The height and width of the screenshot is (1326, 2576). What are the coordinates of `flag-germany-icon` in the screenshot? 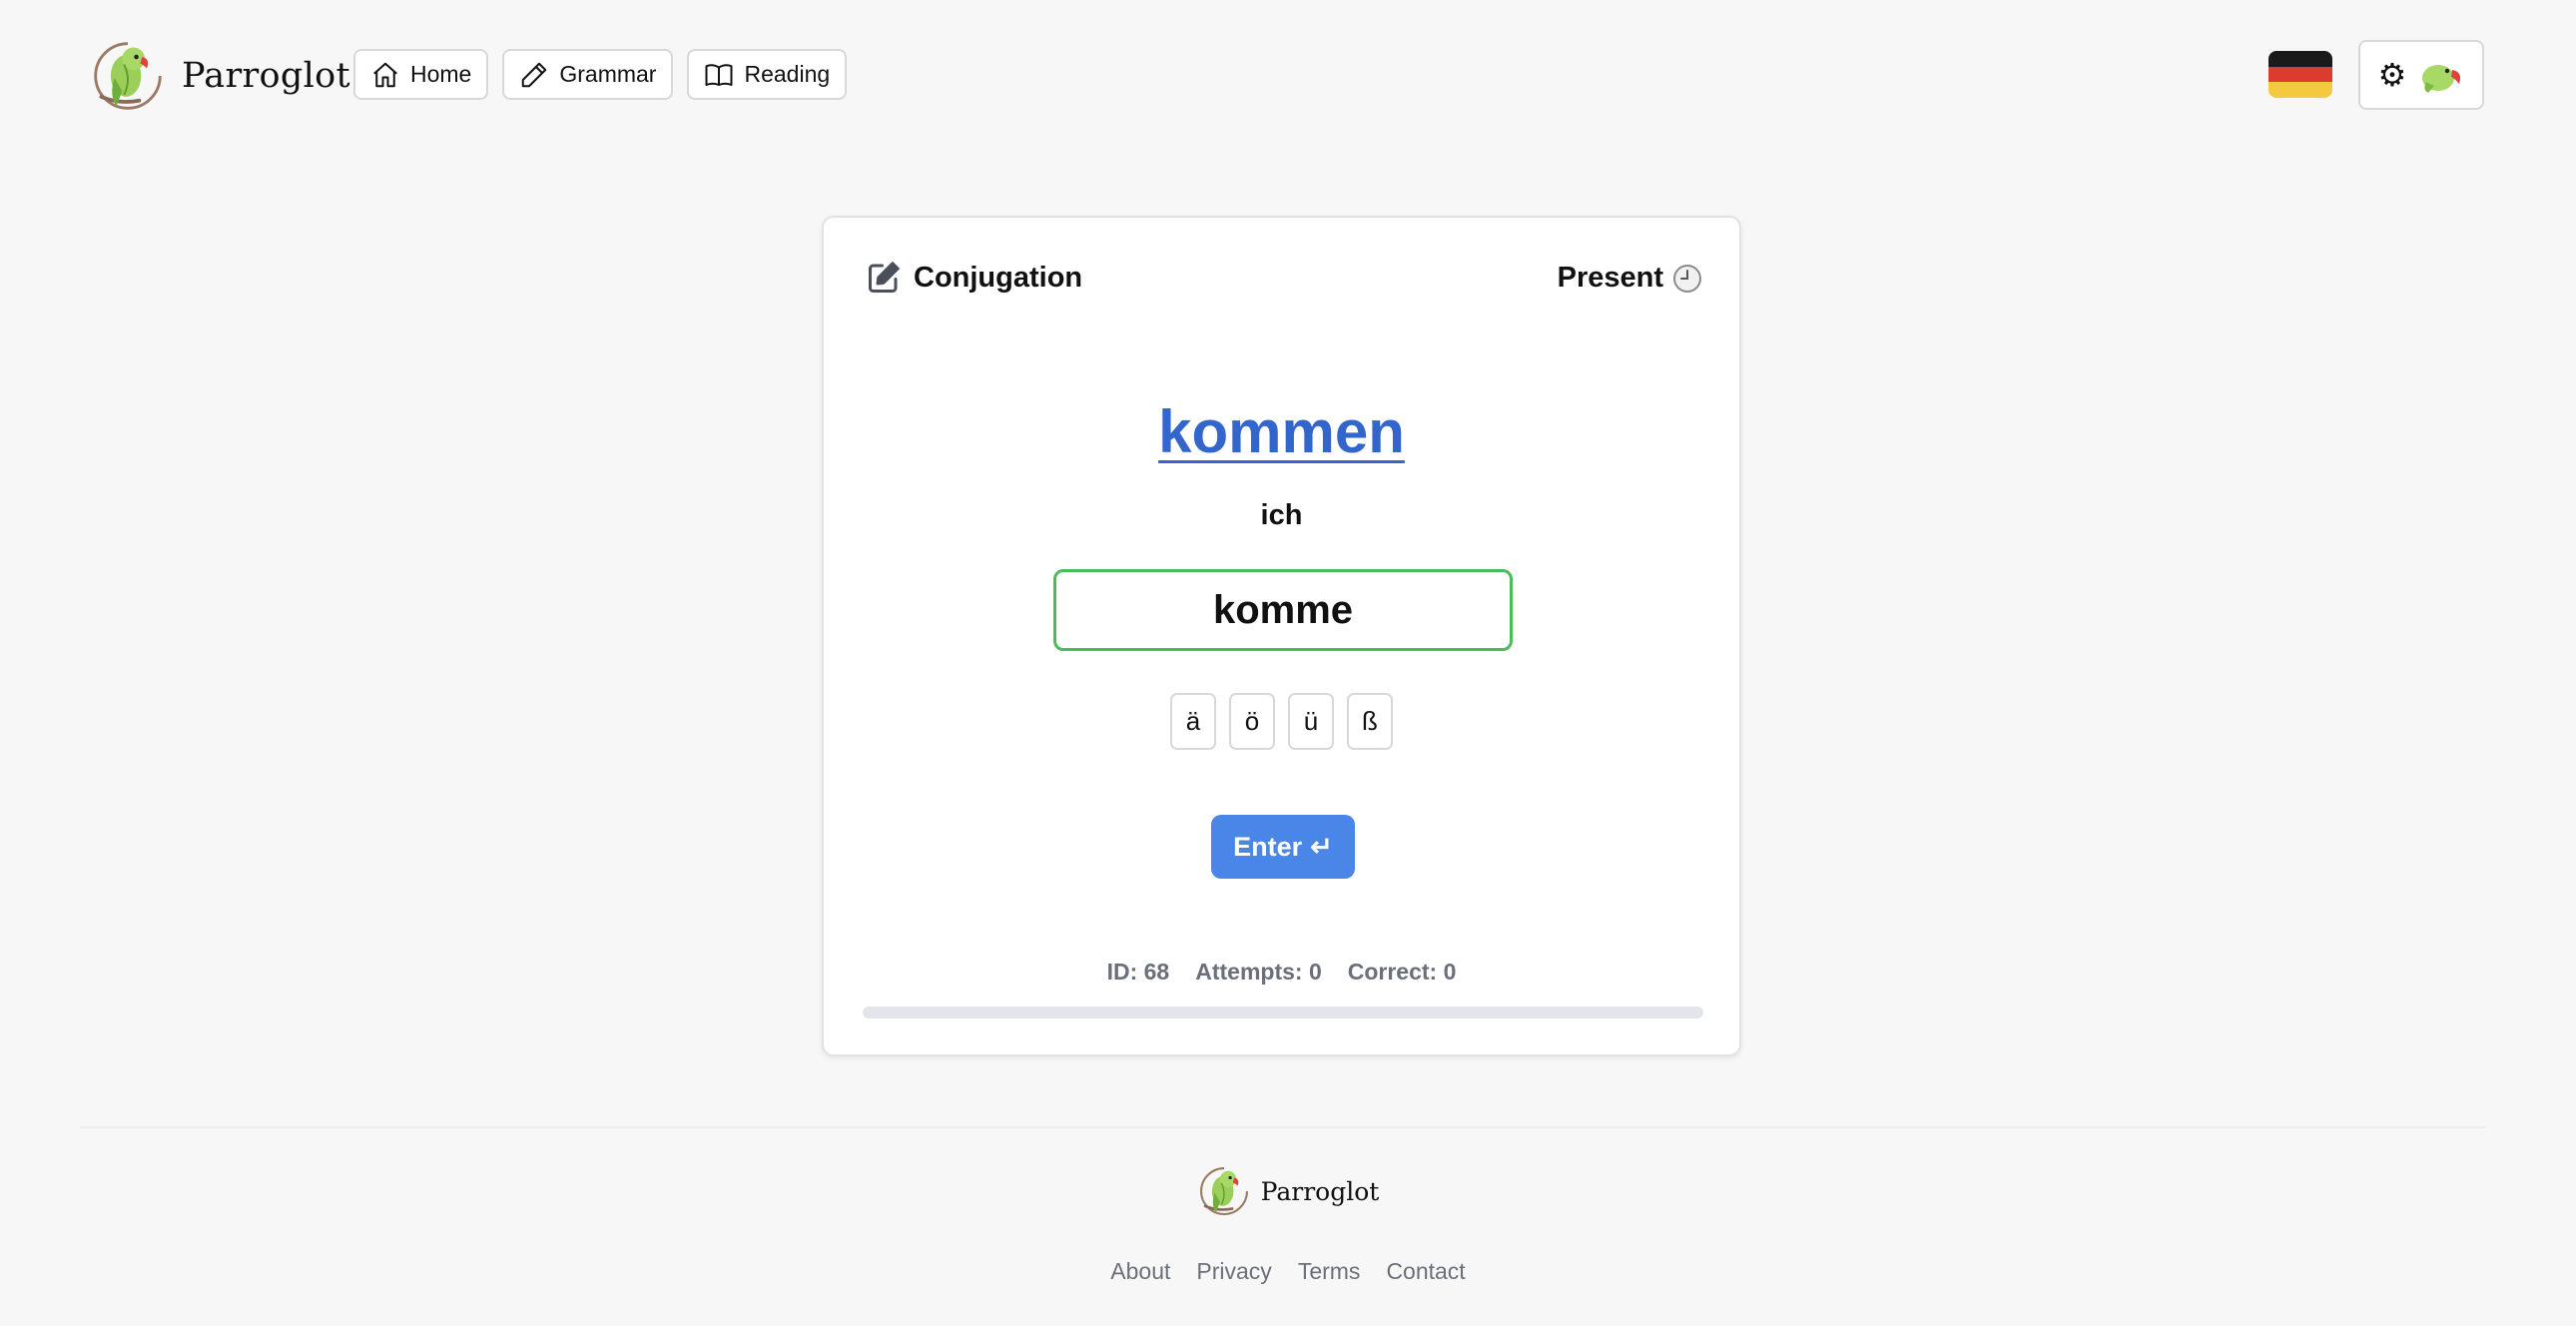 It's located at (2300, 74).